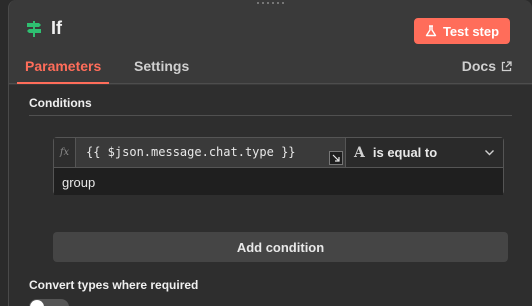 Image resolution: width=532 pixels, height=306 pixels. I want to click on section-divider, so click(270, 115).